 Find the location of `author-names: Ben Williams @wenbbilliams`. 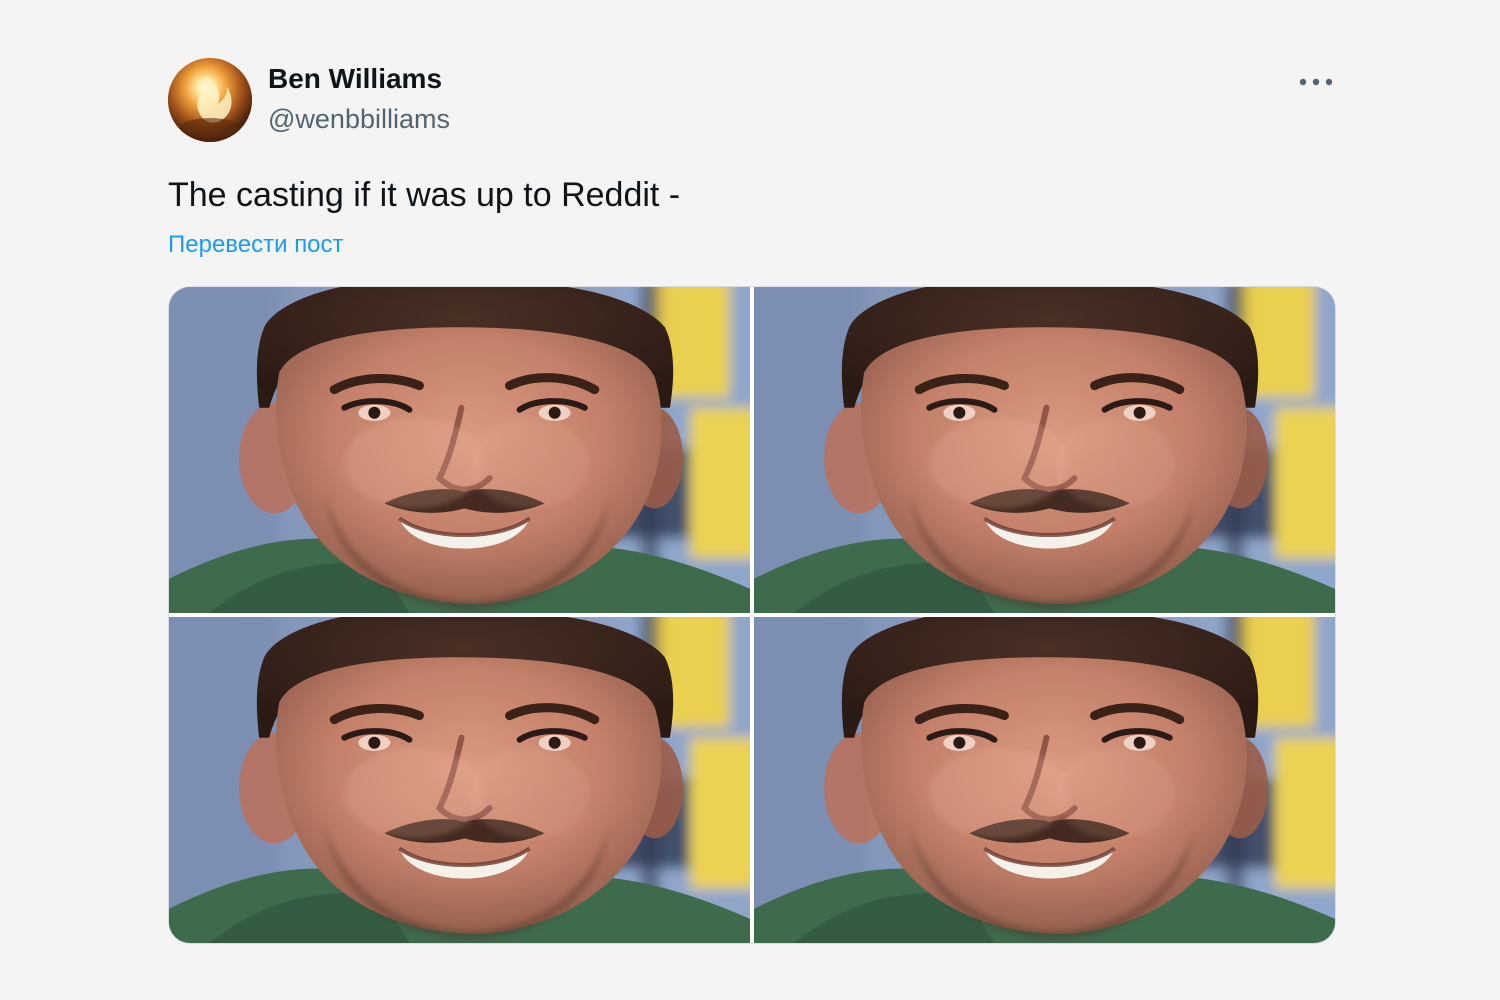

author-names: Ben Williams @wenbbilliams is located at coordinates (359, 99).